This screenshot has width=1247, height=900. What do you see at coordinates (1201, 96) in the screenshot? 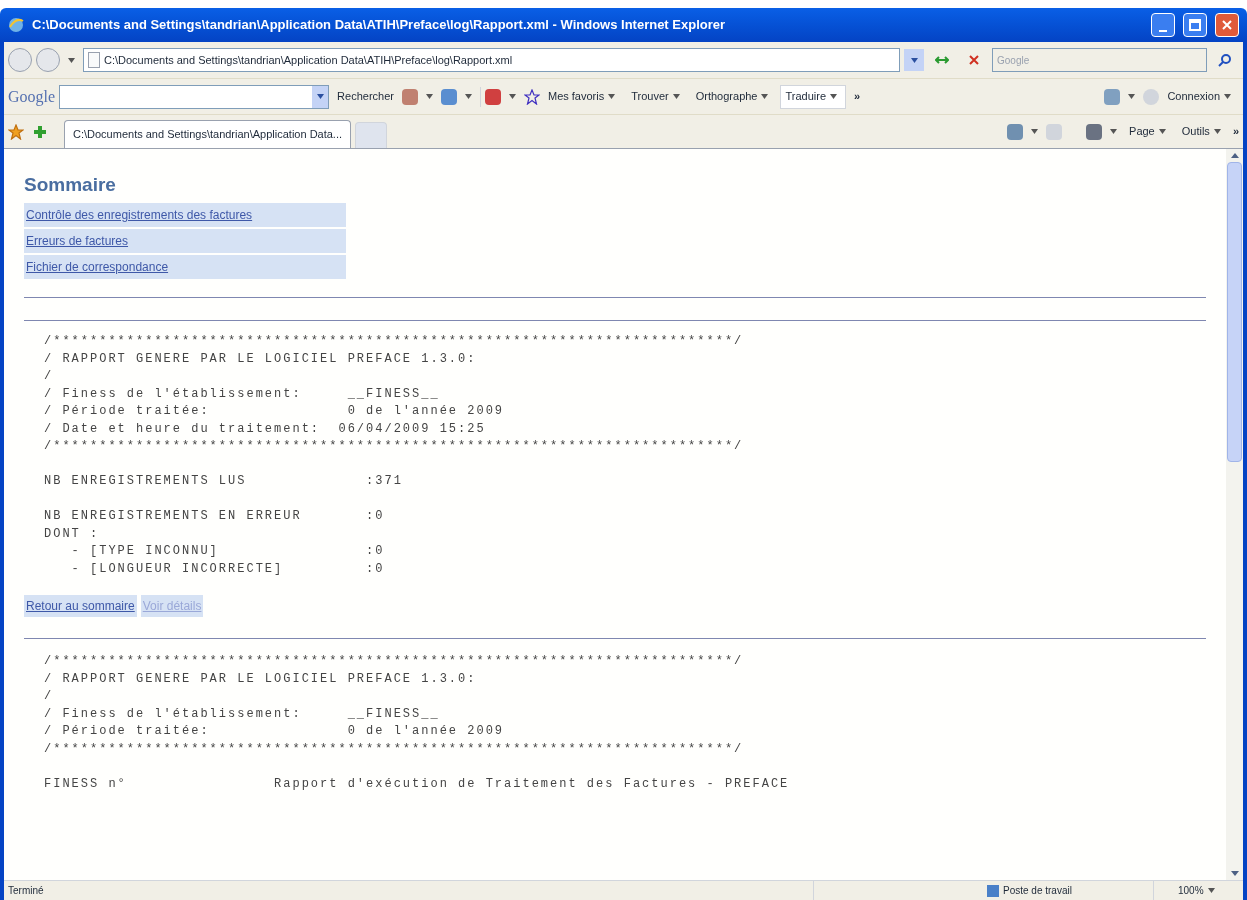
I see `connect-button: Connexion` at bounding box center [1201, 96].